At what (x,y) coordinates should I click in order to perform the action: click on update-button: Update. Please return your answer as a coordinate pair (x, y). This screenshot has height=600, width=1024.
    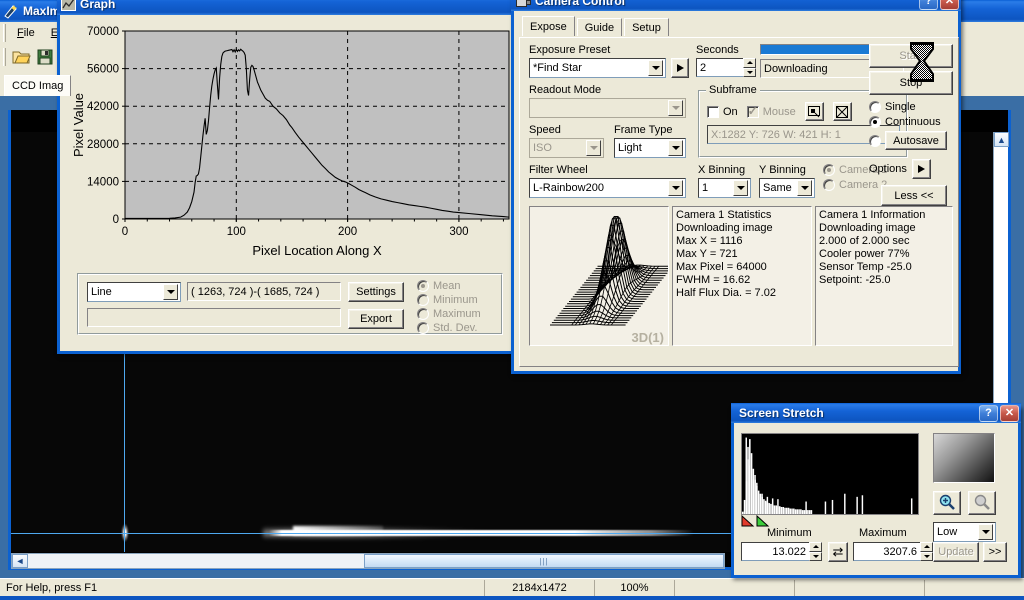
    Looking at the image, I should click on (956, 552).